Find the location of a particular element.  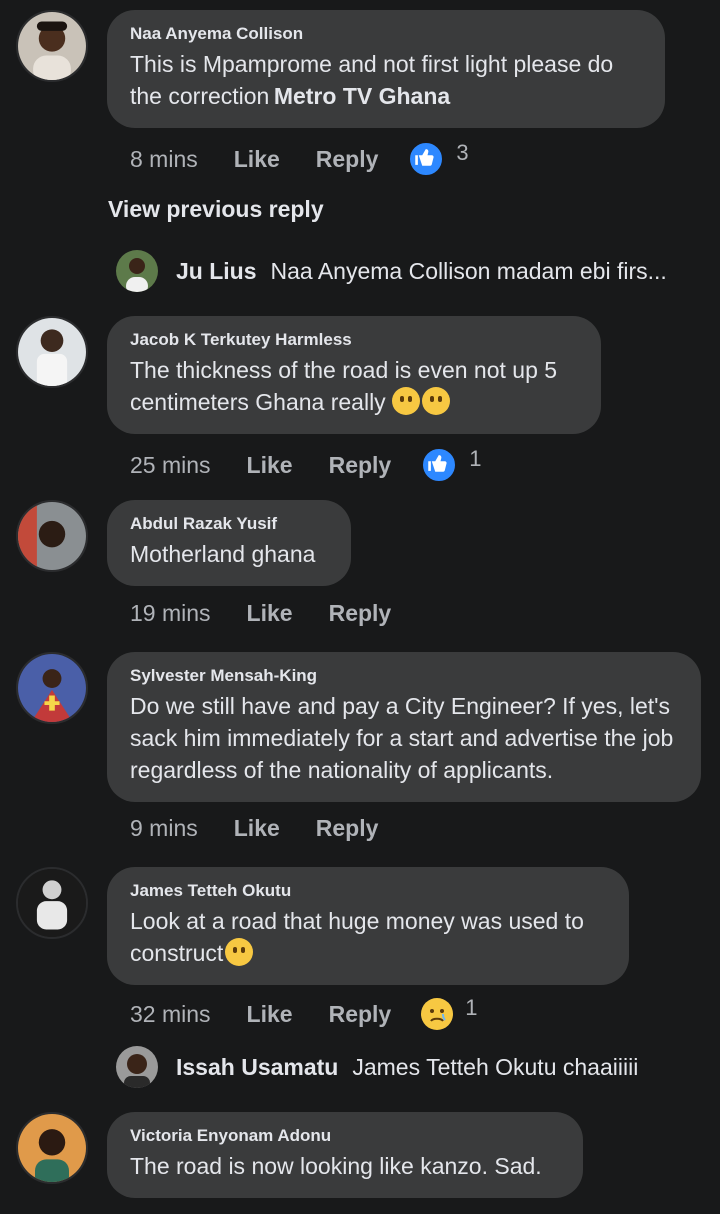

reaction-count: 3 is located at coordinates (462, 152).